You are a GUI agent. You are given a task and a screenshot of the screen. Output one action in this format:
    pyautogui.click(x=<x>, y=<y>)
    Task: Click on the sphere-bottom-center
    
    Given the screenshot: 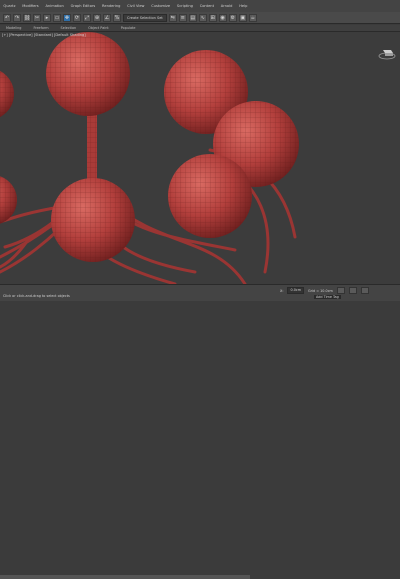 What is the action you would take?
    pyautogui.click(x=93, y=220)
    